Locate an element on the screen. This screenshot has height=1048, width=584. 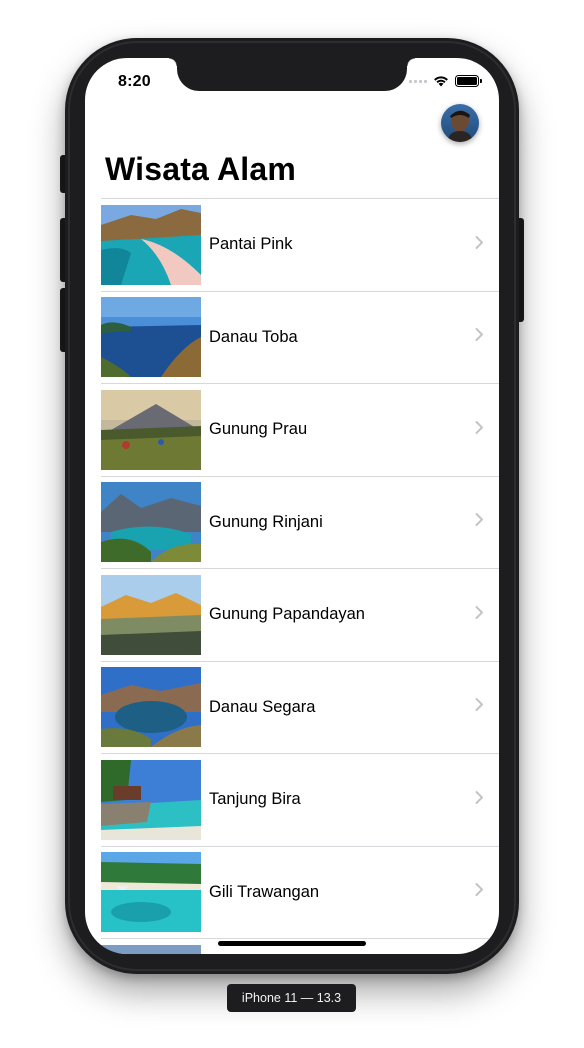
list-item-label: Gunung Papandayan is located at coordinates (287, 614).